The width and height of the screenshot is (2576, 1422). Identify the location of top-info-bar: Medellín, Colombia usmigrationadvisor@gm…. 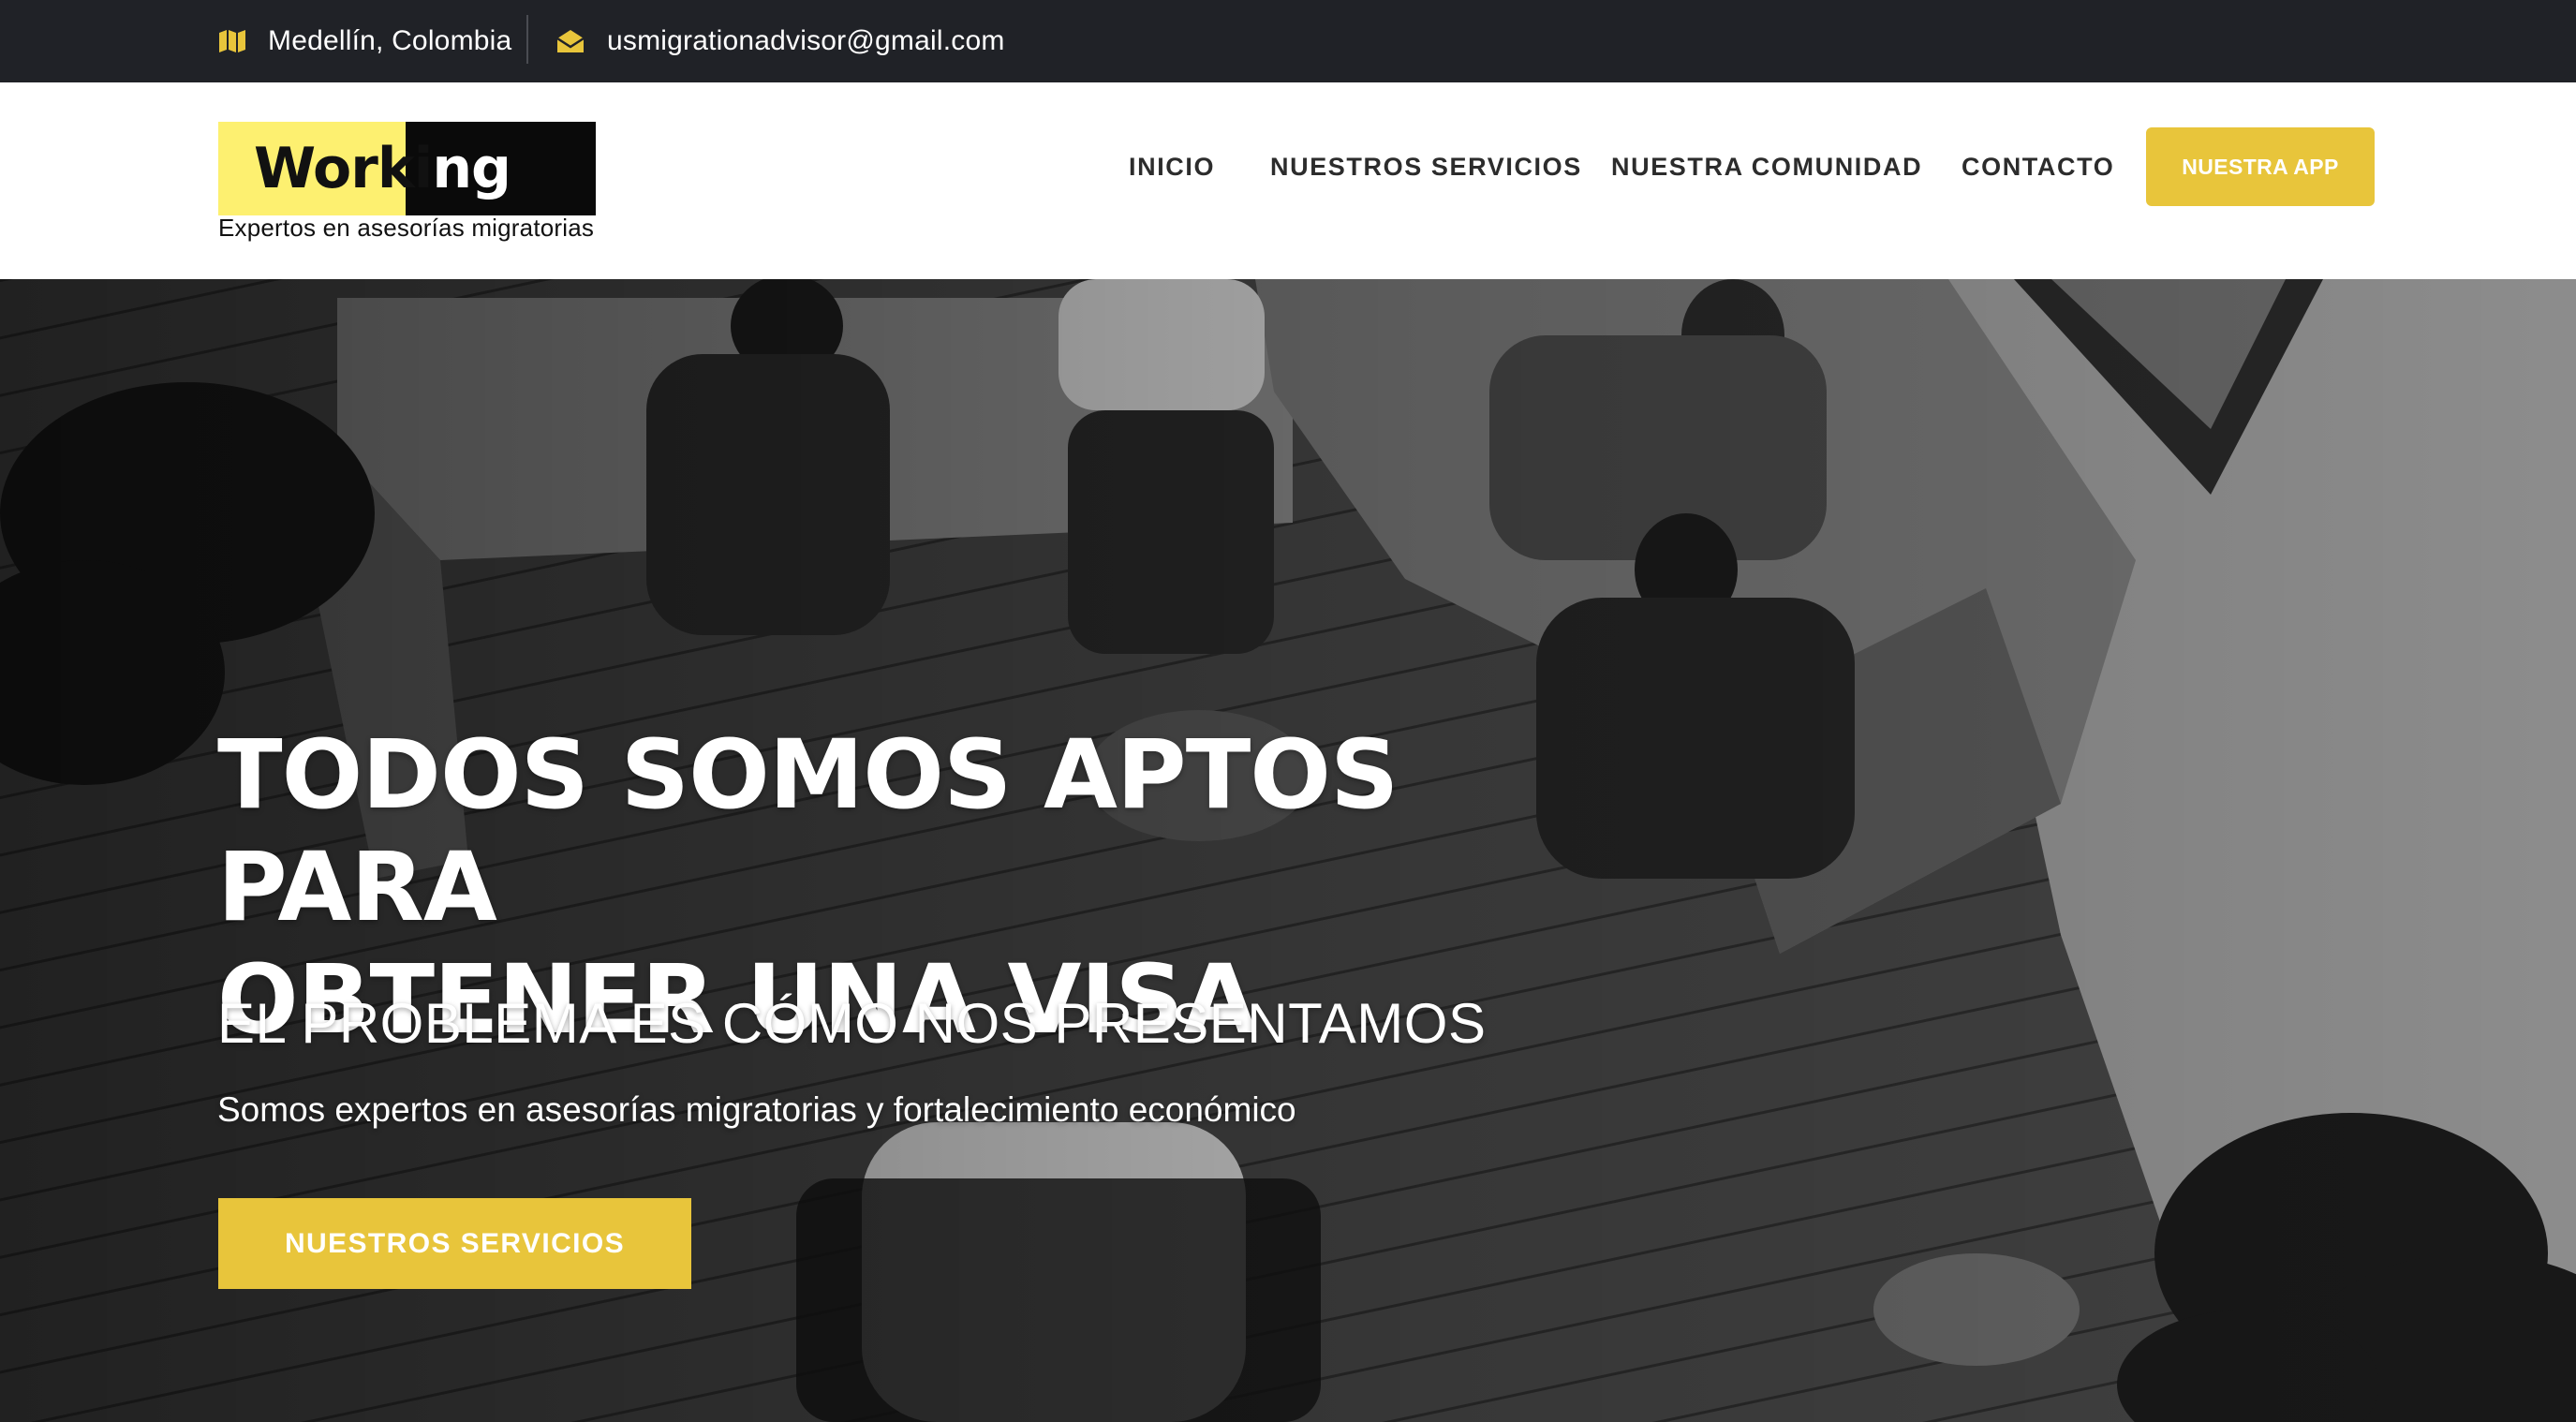
(1288, 41).